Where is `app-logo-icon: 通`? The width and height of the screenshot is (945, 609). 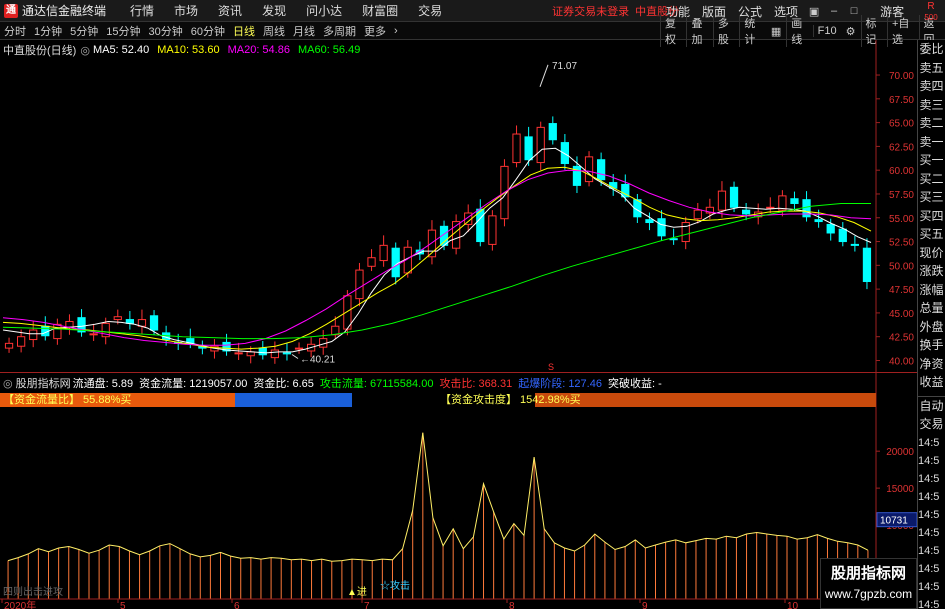
app-logo-icon: 通 is located at coordinates (11, 10).